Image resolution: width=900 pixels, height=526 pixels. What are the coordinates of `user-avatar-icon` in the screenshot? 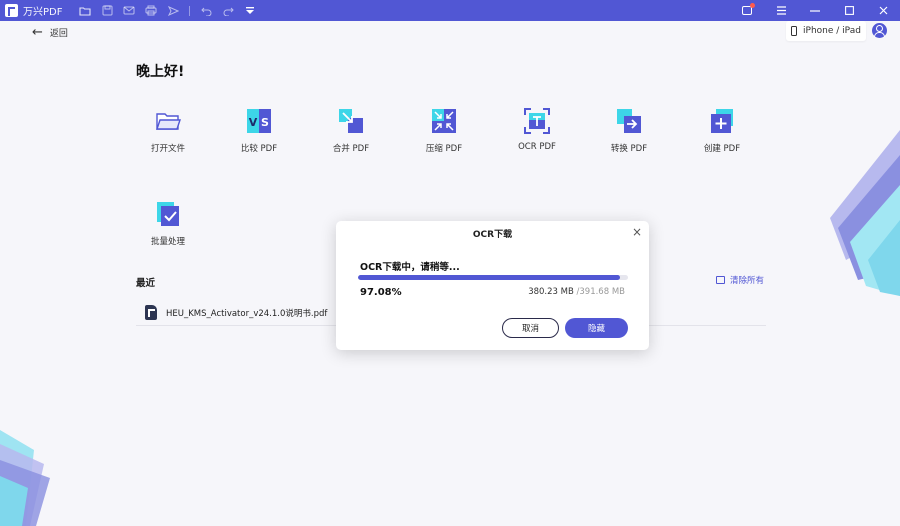 It's located at (879, 30).